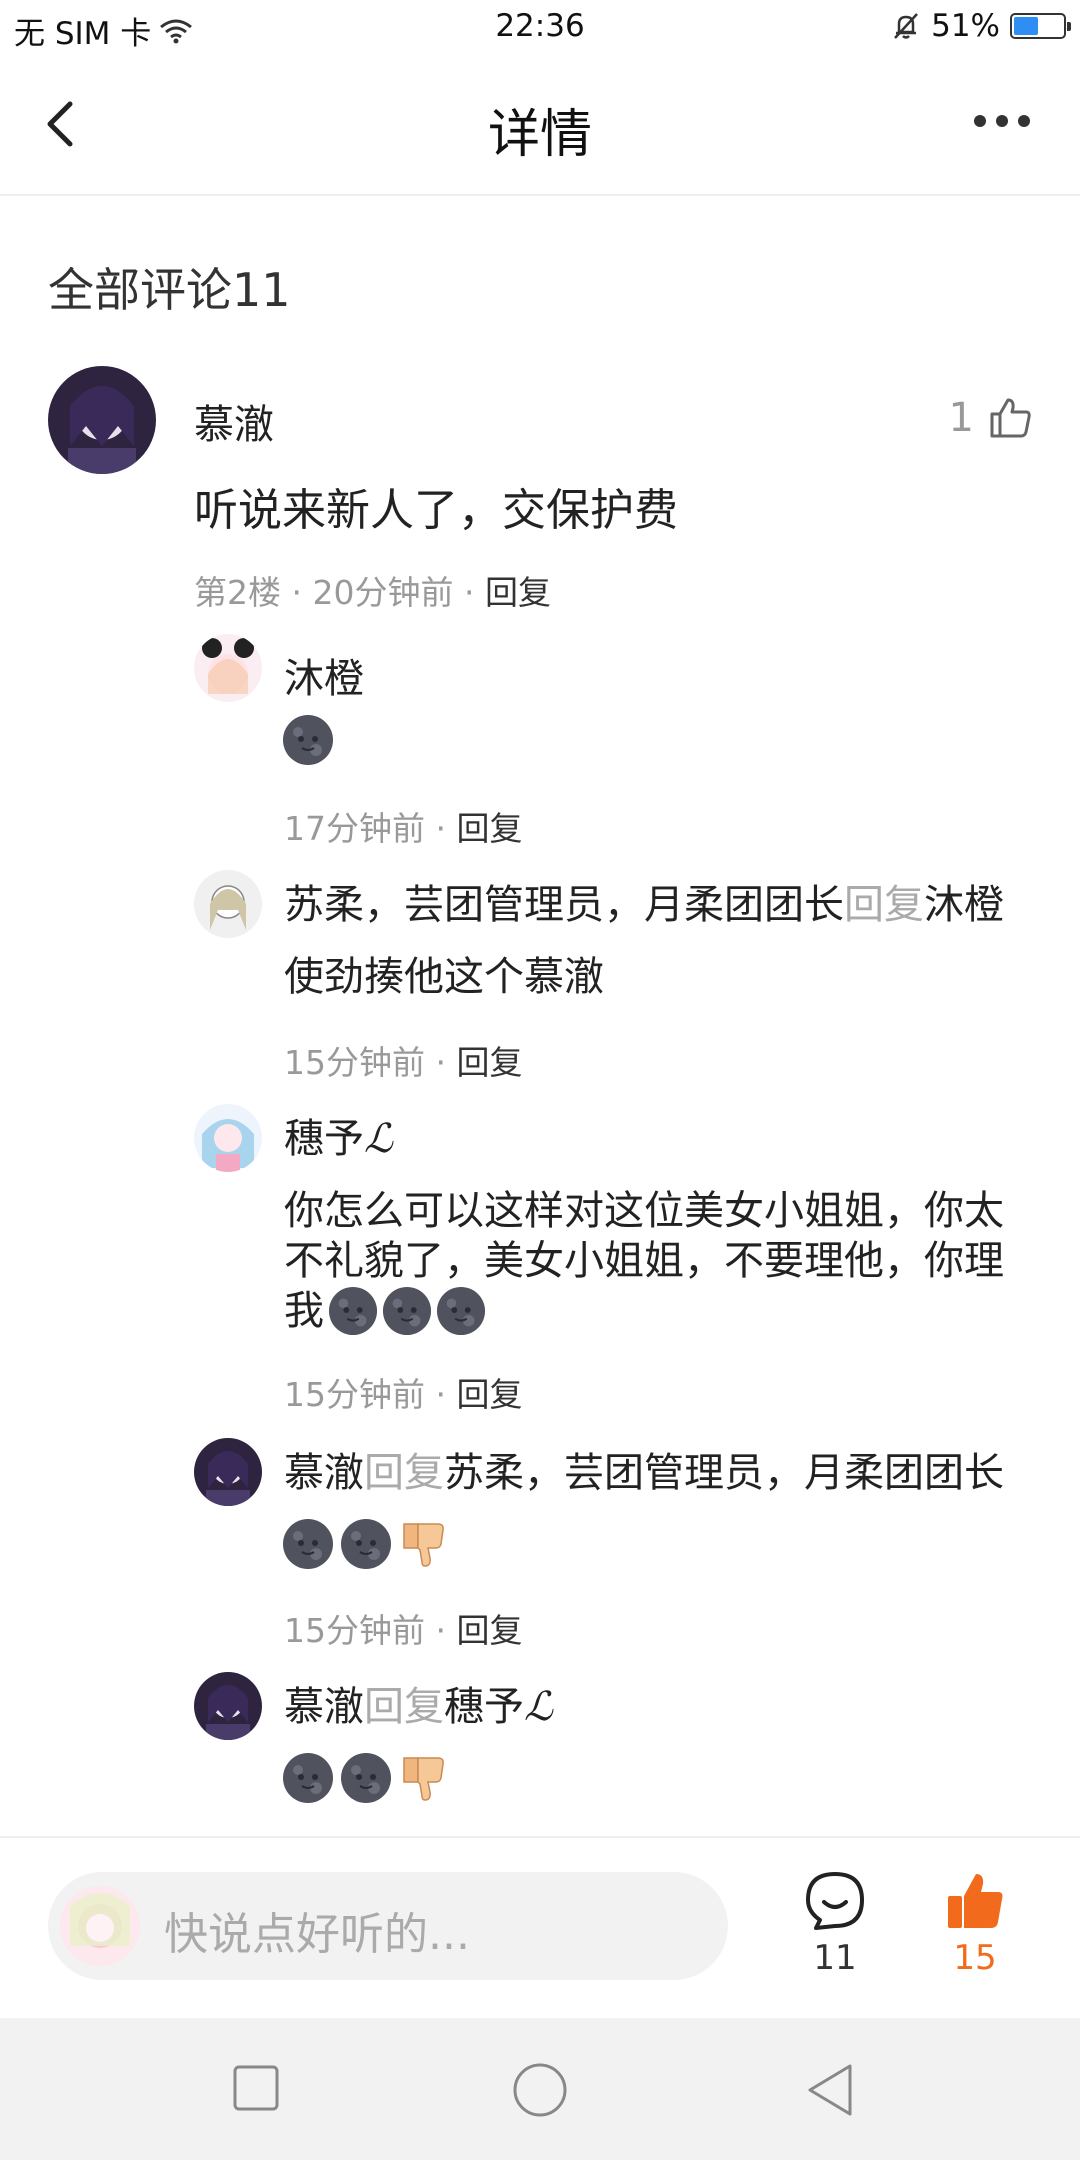 The height and width of the screenshot is (2160, 1080). I want to click on back-nav-icon, so click(830, 2090).